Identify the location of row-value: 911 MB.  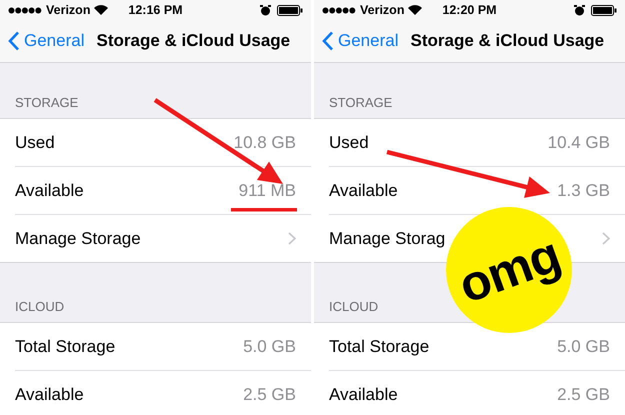
(267, 190).